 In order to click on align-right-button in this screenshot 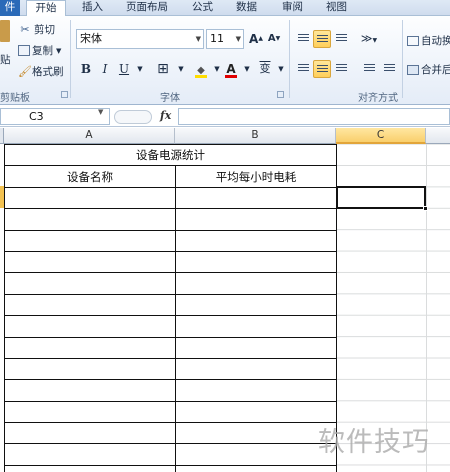, I will do `click(341, 69)`.